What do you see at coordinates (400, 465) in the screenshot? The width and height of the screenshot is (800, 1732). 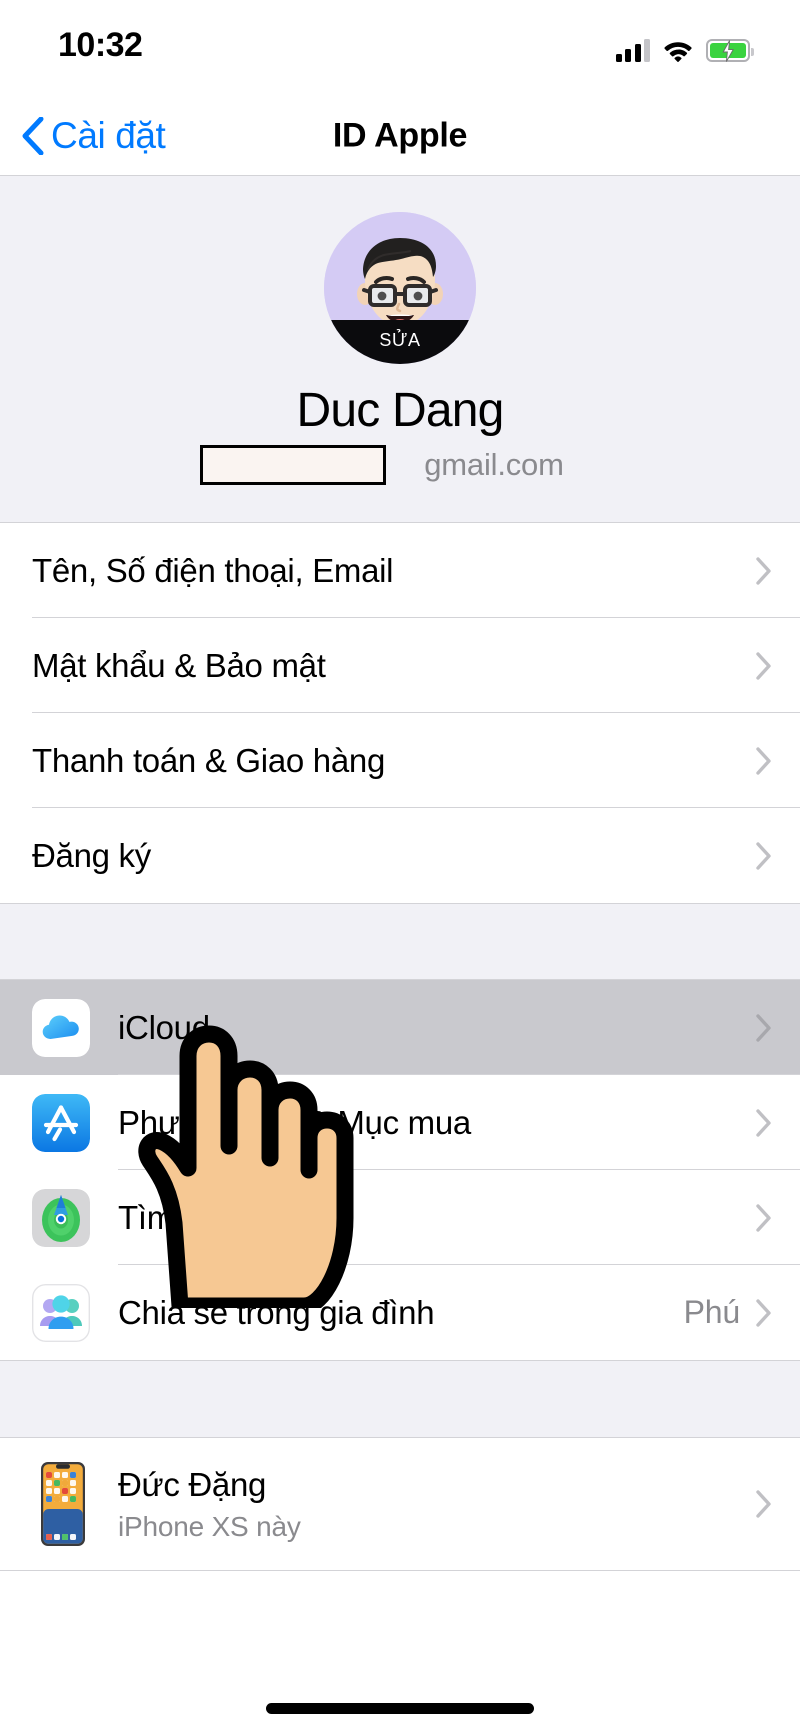 I see `profile-email-row: gmail.com` at bounding box center [400, 465].